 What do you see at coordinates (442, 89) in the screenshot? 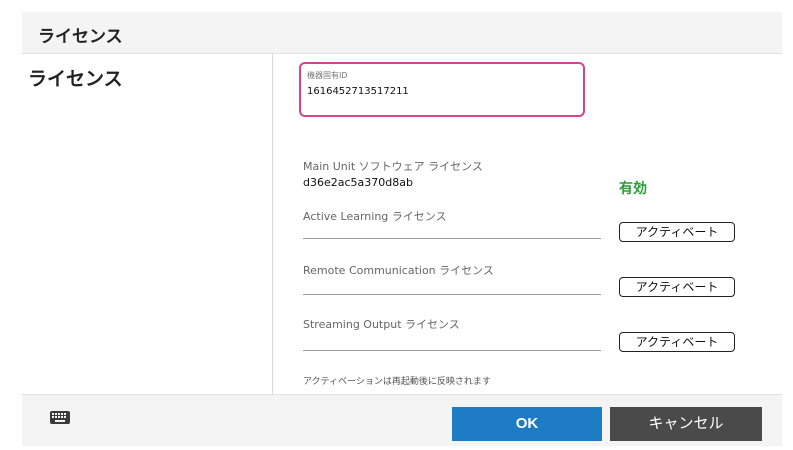
I see `device-id-field: 機器固有ID 1616452713517211` at bounding box center [442, 89].